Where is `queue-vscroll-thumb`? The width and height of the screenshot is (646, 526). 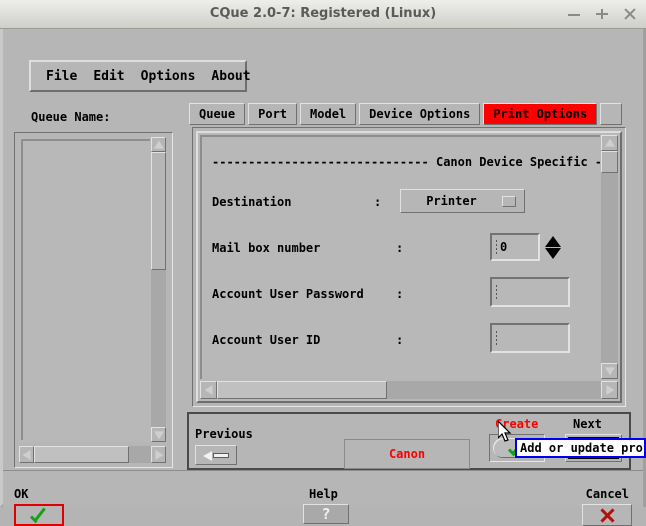 queue-vscroll-thumb is located at coordinates (158, 211).